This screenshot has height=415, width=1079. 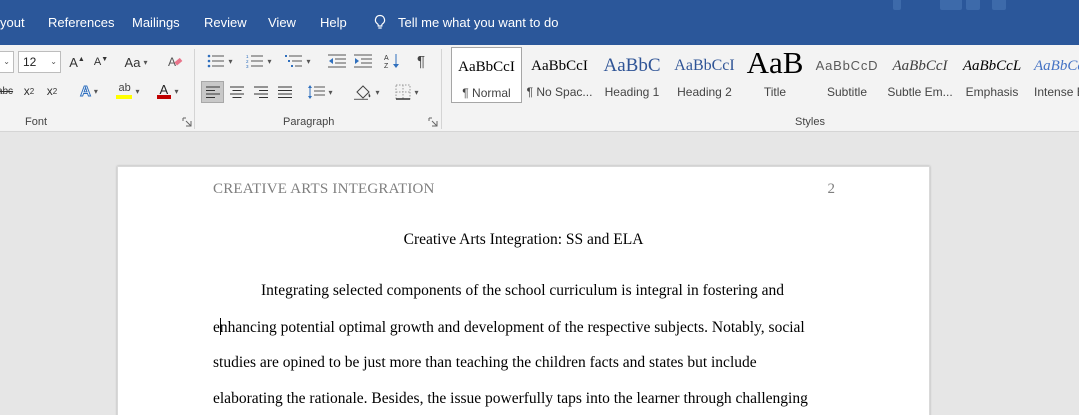 What do you see at coordinates (433, 122) in the screenshot?
I see `paragraph-dialog-launcher-icon` at bounding box center [433, 122].